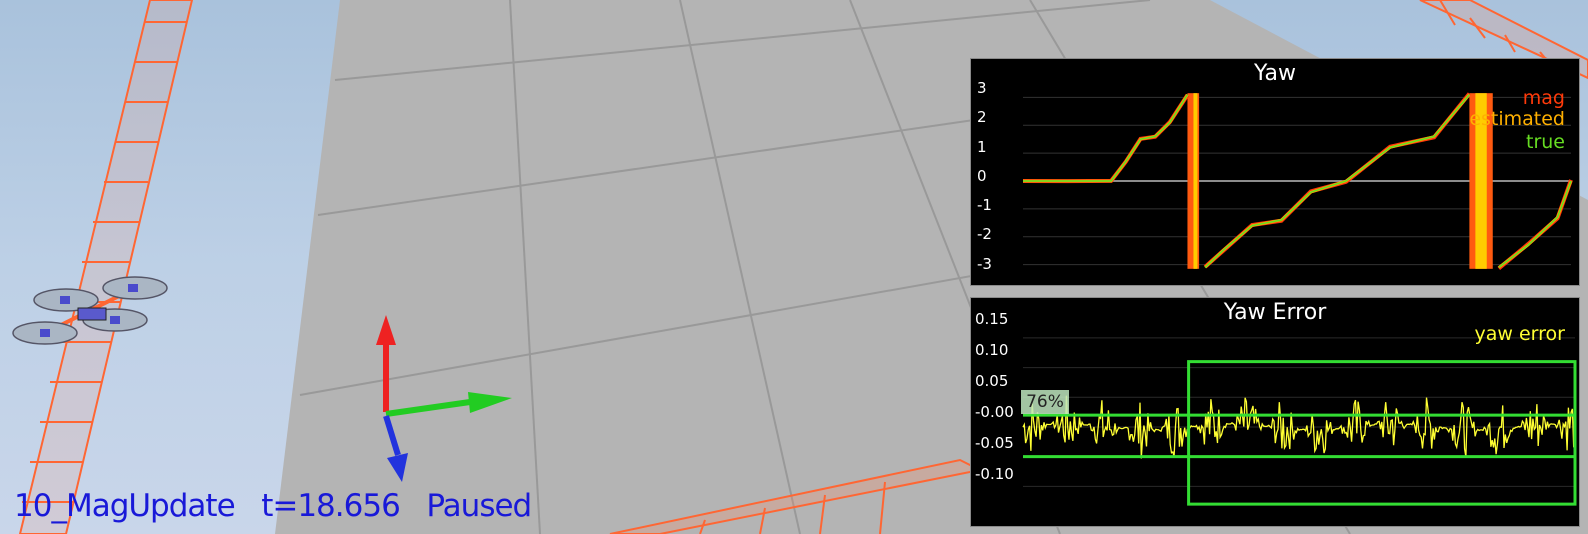 The width and height of the screenshot is (1588, 534). I want to click on sim-time: t=18.656, so click(331, 506).